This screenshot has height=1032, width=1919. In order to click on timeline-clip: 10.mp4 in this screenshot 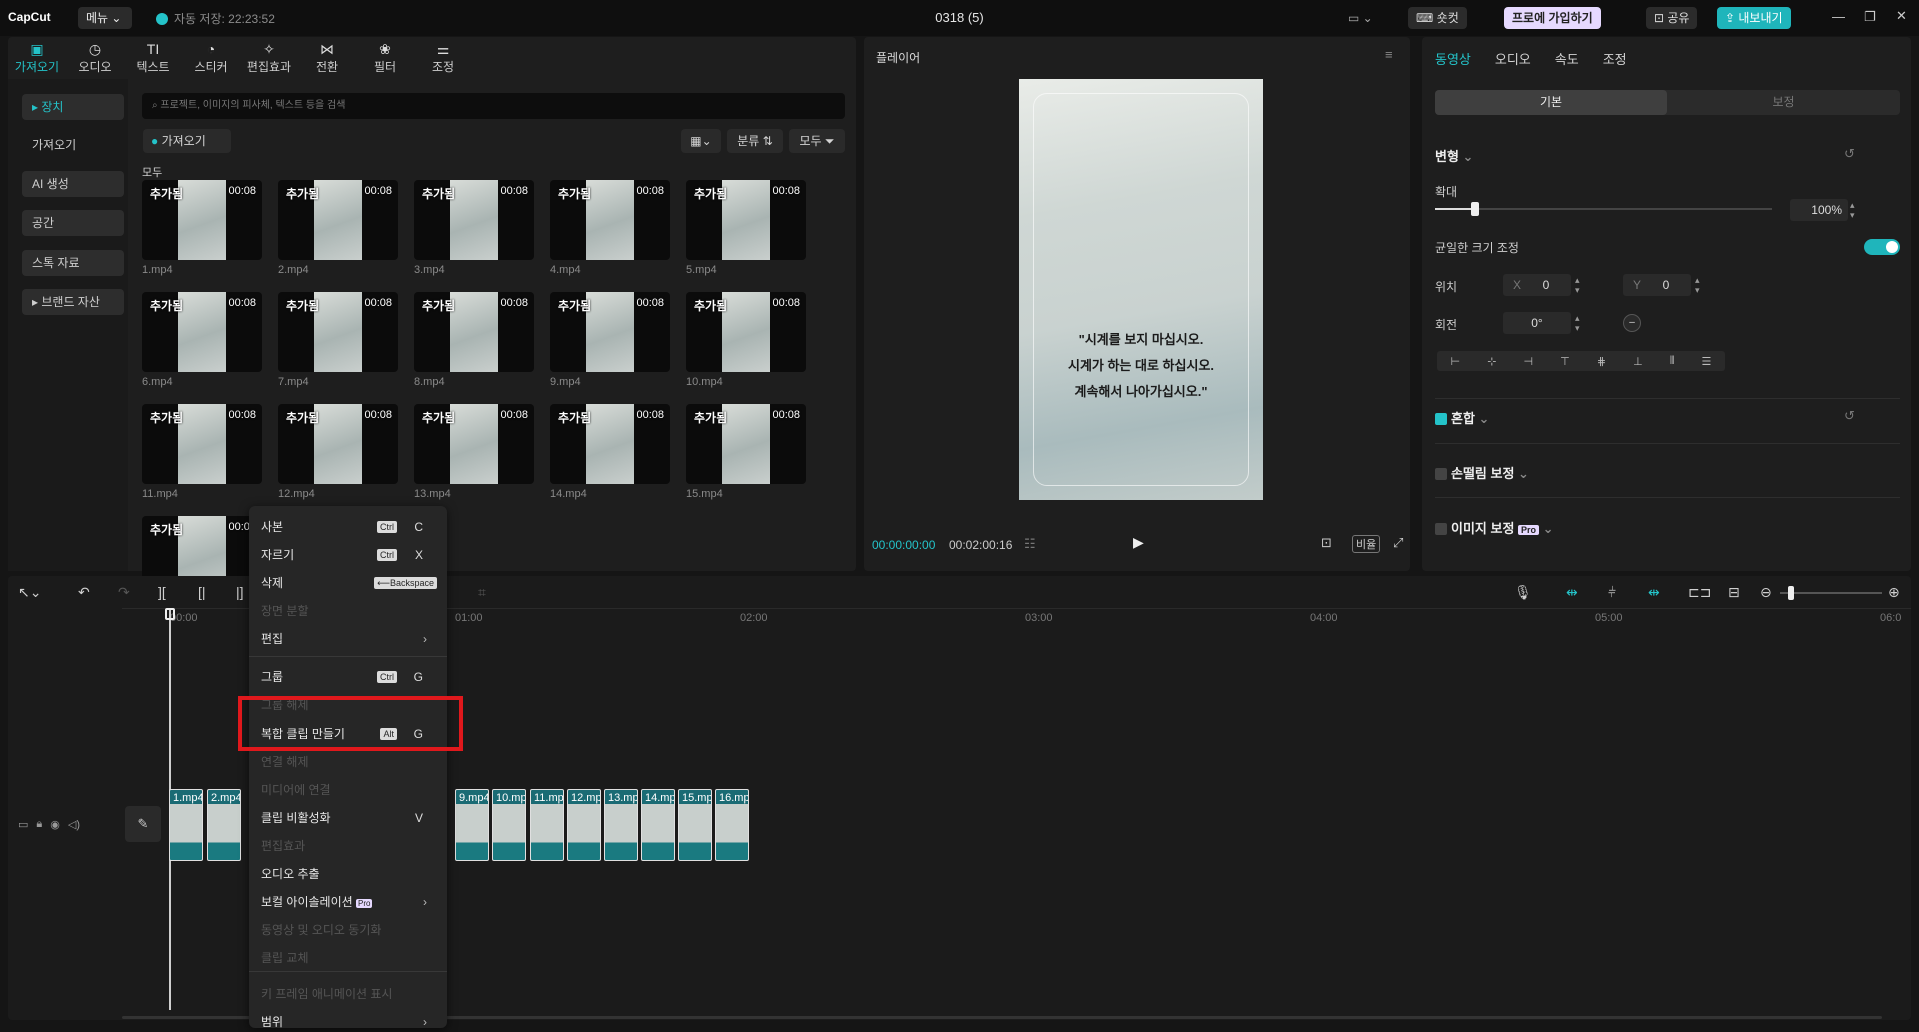, I will do `click(509, 825)`.